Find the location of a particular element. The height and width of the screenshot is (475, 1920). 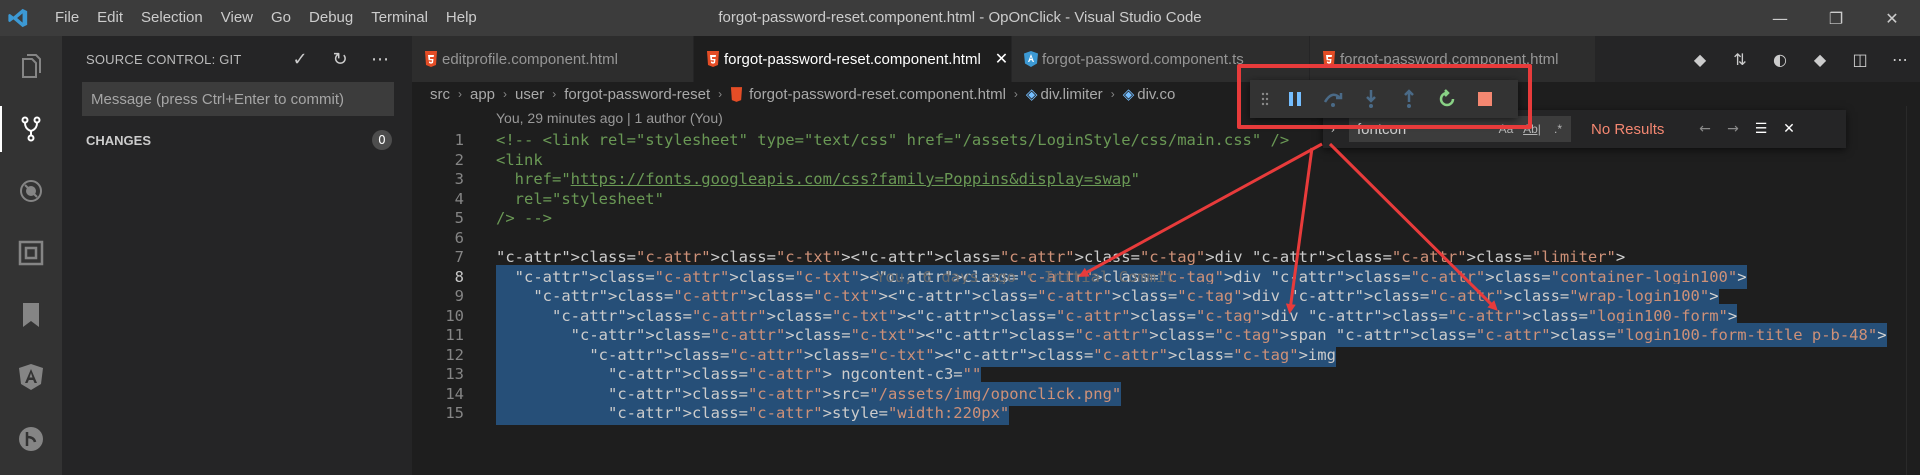

changes-section-header: CHANGES 0 is located at coordinates (237, 140).